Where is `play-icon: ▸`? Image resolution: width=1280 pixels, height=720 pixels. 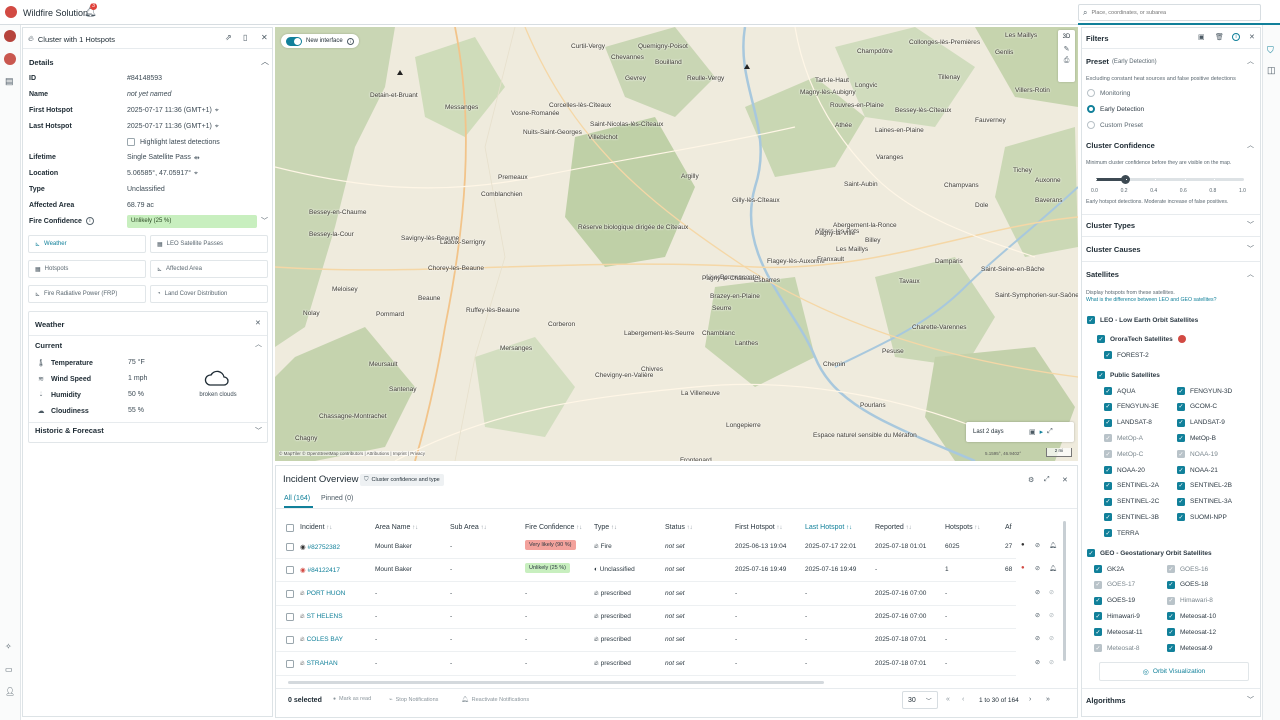
play-icon: ▸ is located at coordinates (1042, 432).